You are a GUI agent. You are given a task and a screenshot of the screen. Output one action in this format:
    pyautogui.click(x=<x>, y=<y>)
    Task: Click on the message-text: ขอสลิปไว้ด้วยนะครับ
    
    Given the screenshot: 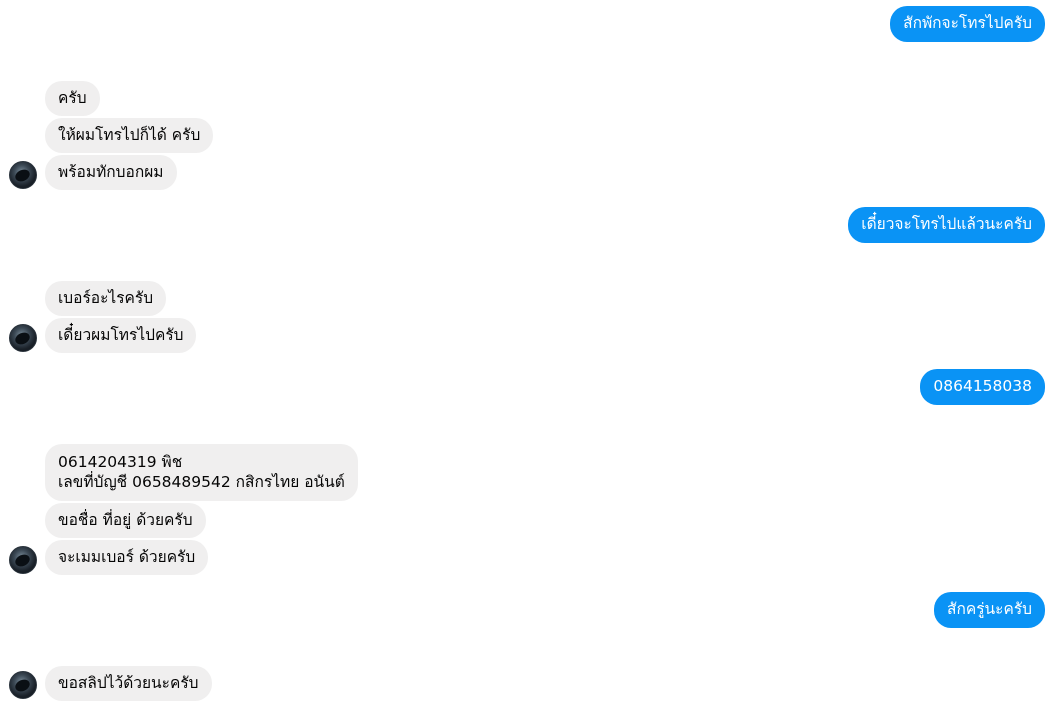 What is the action you would take?
    pyautogui.click(x=128, y=683)
    